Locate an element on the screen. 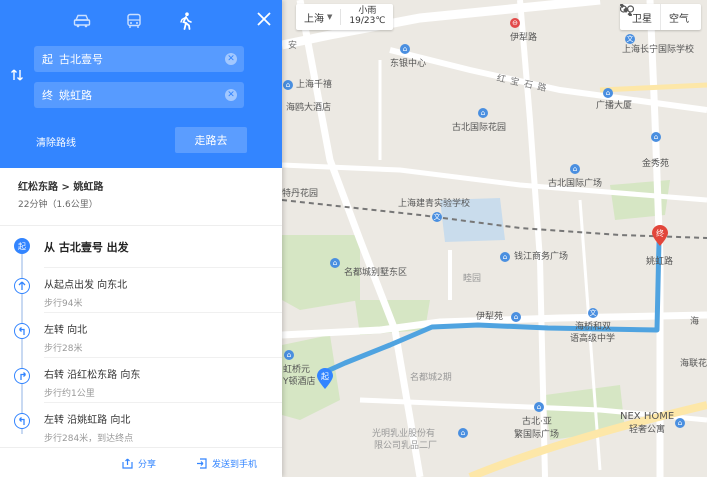 This screenshot has width=707, height=477. route-search-header: 起 古北壹号 ✕ 终 姚虹路 ✕ 清除路线 走路去 is located at coordinates (141, 84).